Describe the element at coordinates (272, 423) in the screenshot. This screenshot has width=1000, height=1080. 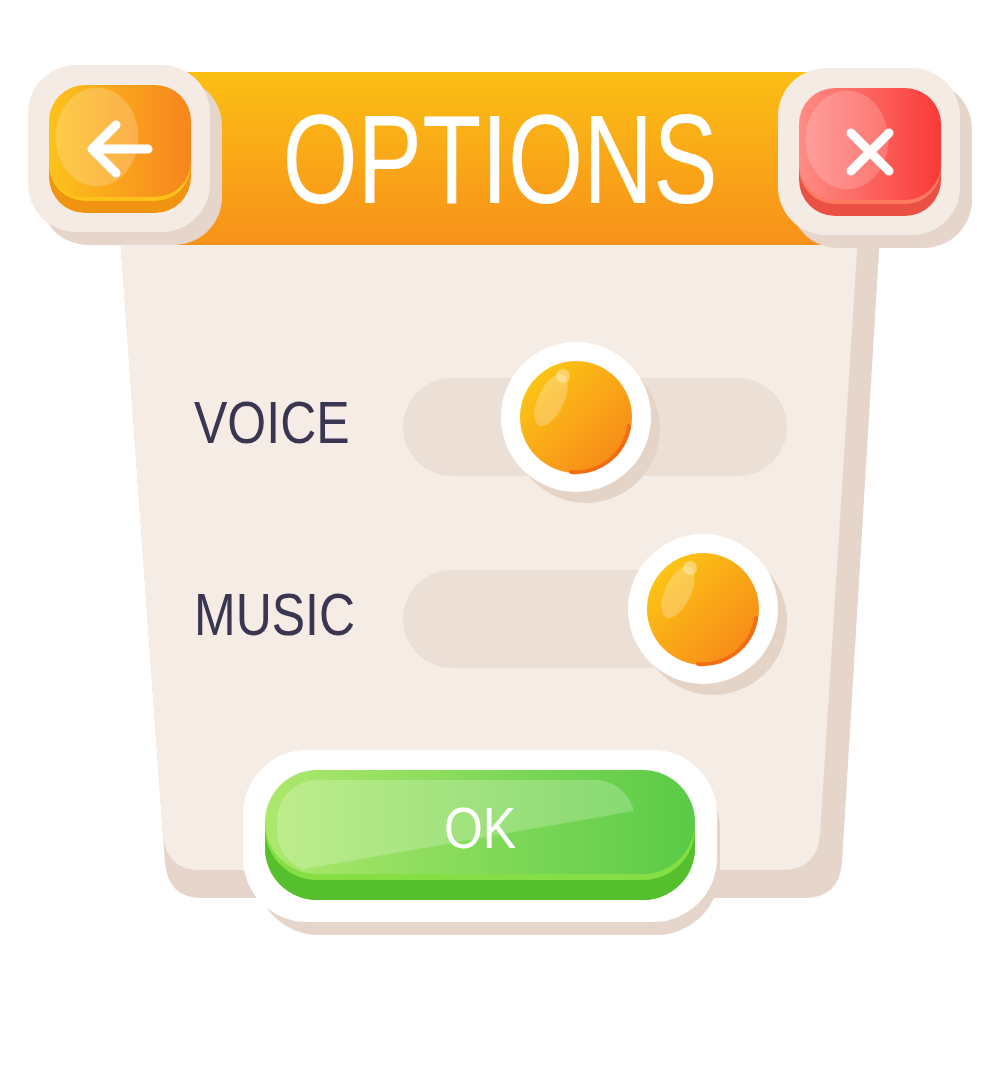
I see `setting-label: VOICE` at that location.